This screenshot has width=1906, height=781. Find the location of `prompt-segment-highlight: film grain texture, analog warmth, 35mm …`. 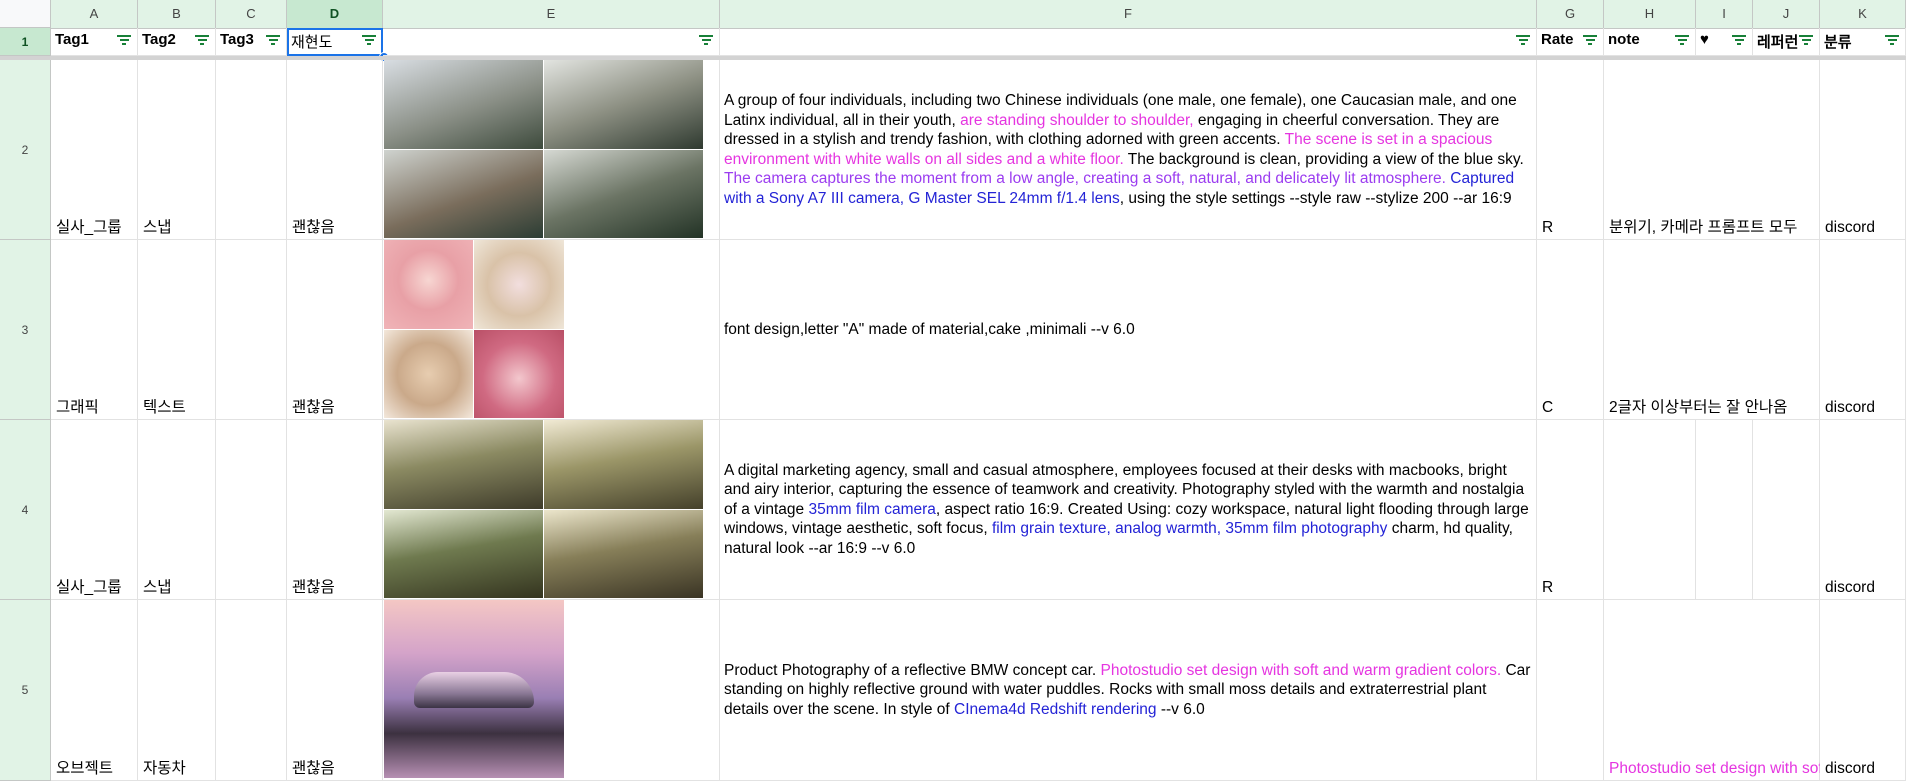

prompt-segment-highlight: film grain texture, analog warmth, 35mm … is located at coordinates (1189, 529).